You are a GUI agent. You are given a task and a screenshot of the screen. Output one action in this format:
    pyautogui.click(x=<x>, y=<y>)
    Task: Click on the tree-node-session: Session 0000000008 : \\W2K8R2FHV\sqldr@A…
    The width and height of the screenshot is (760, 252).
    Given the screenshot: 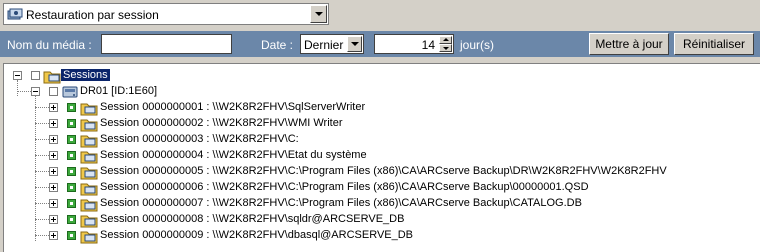 What is the action you would take?
    pyautogui.click(x=374, y=220)
    